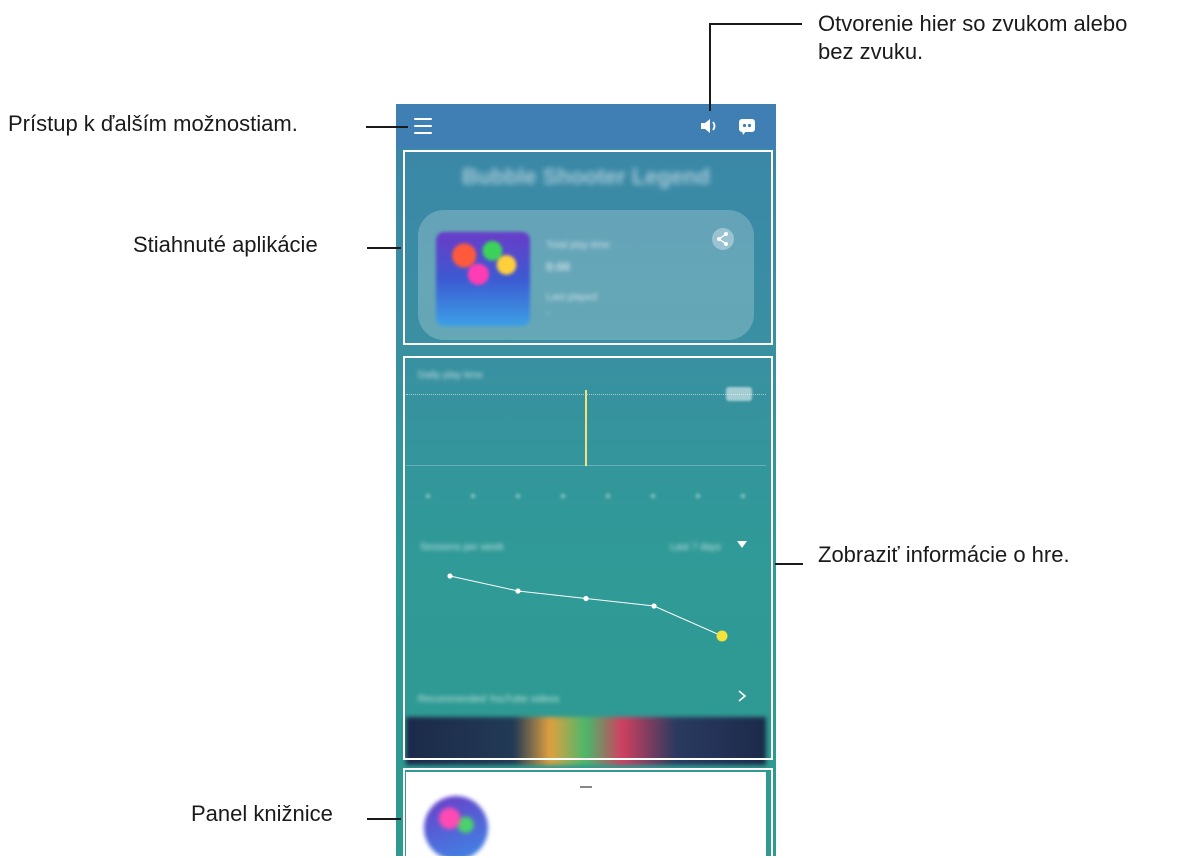  I want to click on leader-line-sound-v, so click(710, 67).